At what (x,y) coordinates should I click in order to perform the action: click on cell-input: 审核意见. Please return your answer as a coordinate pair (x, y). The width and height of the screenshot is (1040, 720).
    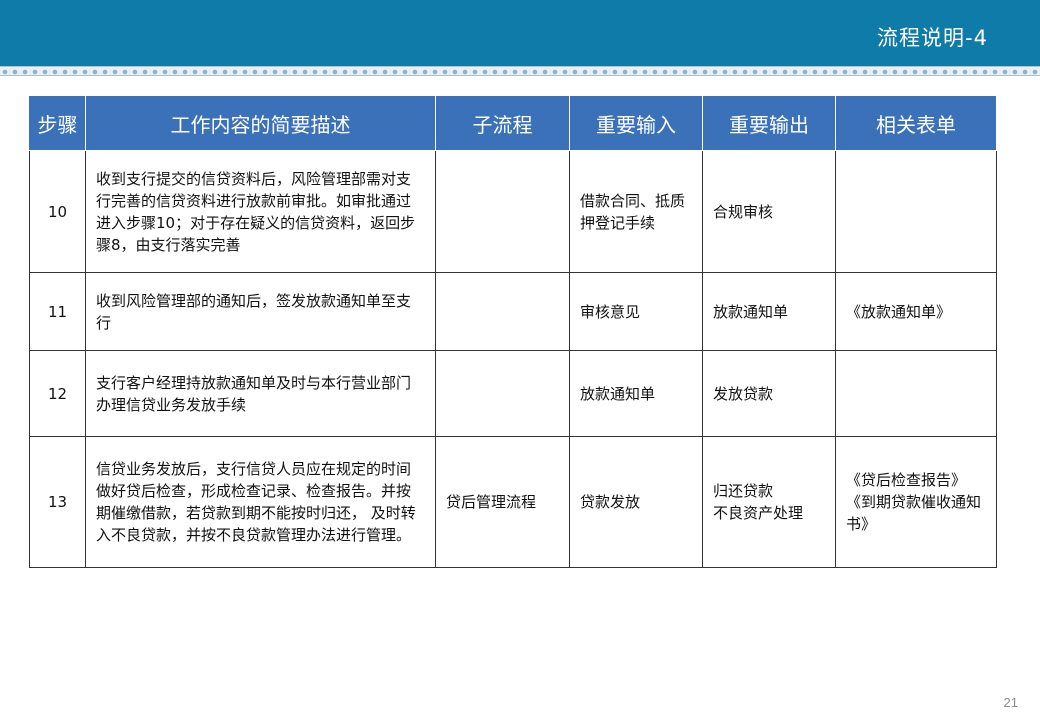
    Looking at the image, I should click on (636, 311).